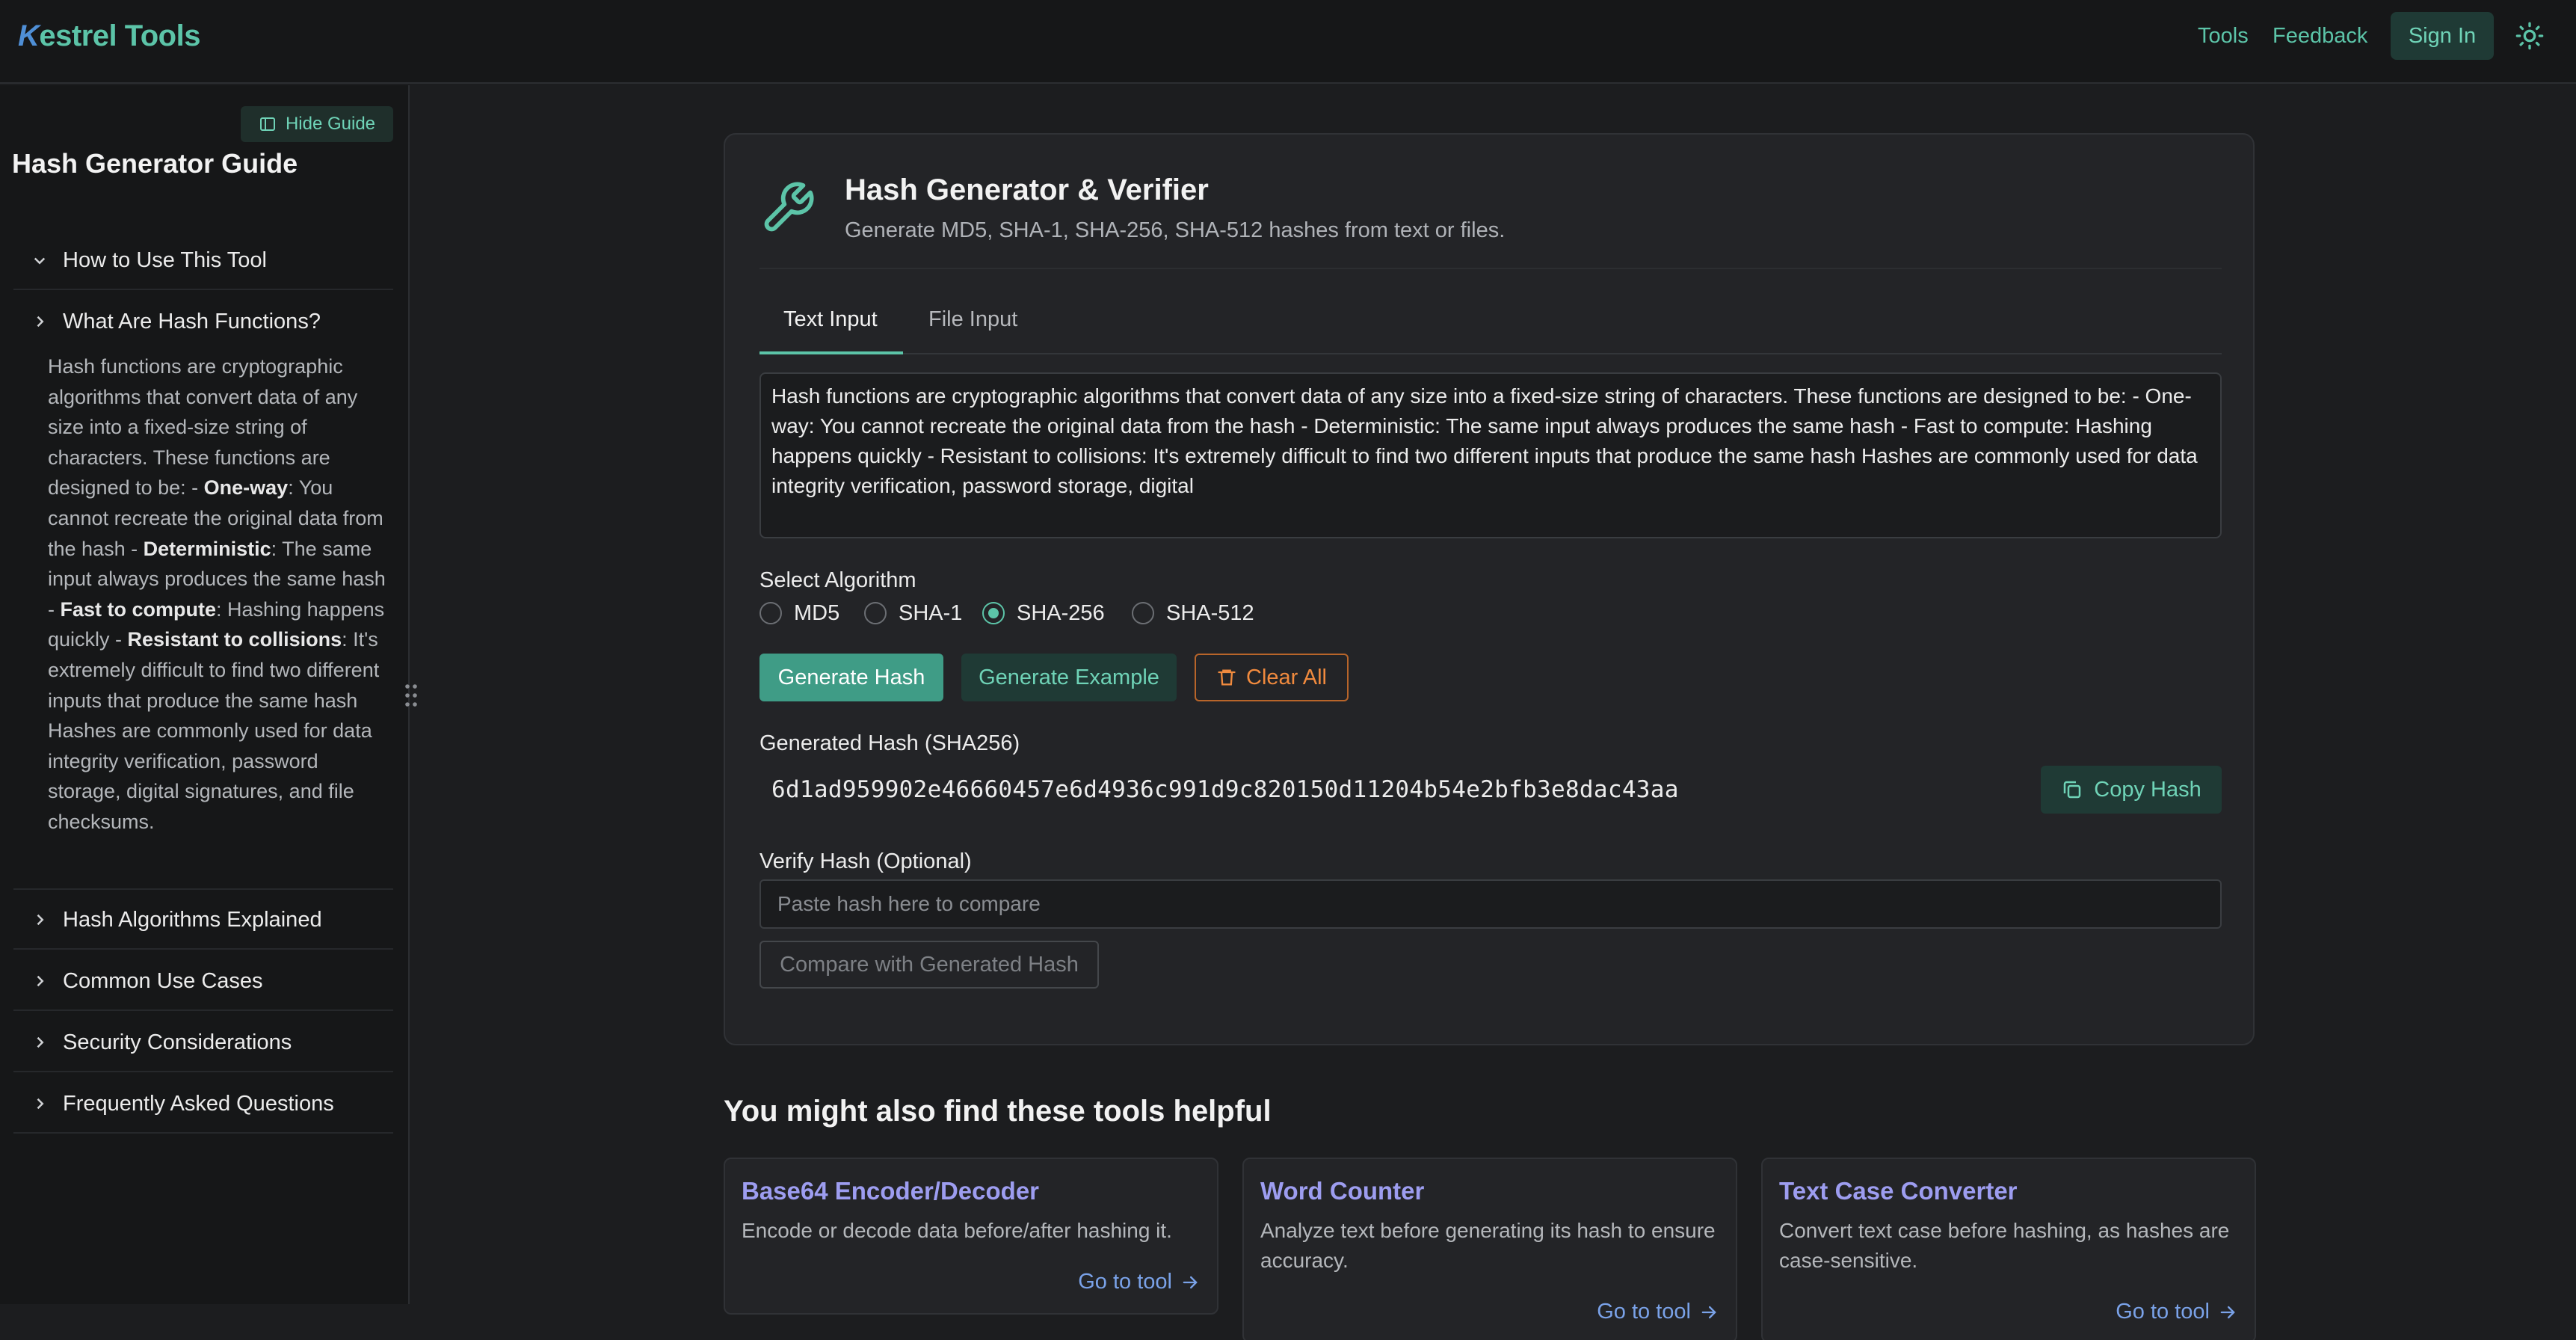  What do you see at coordinates (1898, 1191) in the screenshot?
I see `related-card-title: Text Case Converter` at bounding box center [1898, 1191].